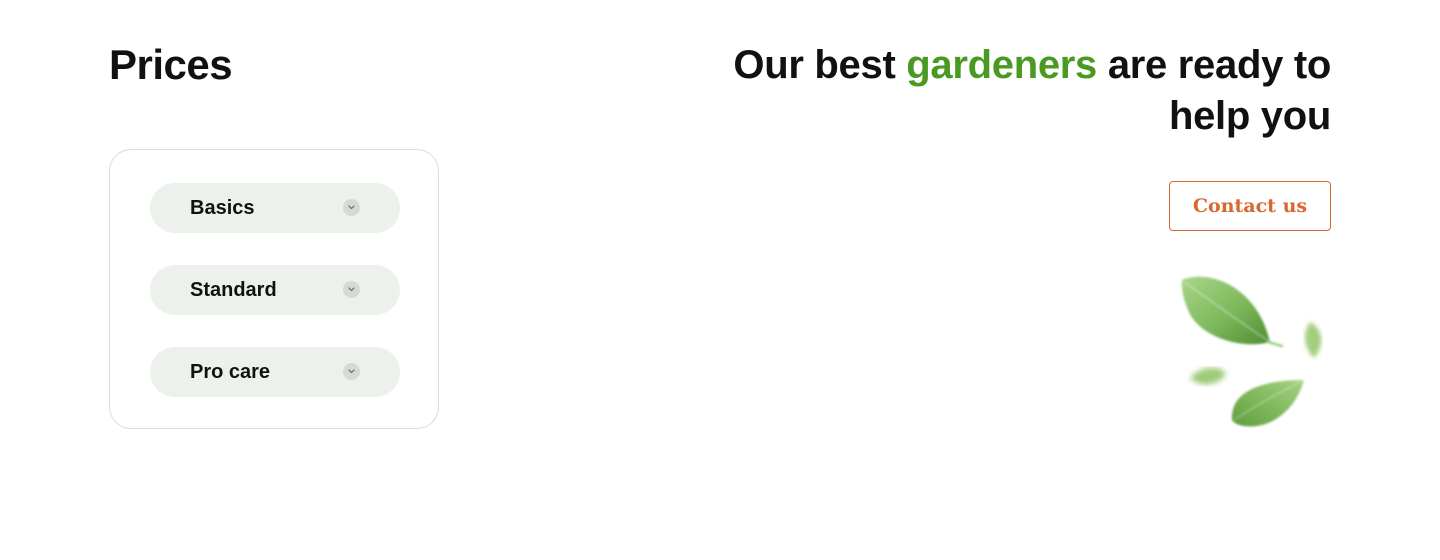 Image resolution: width=1440 pixels, height=560 pixels. Describe the element at coordinates (1313, 340) in the screenshot. I see `leaf-small-right` at that location.